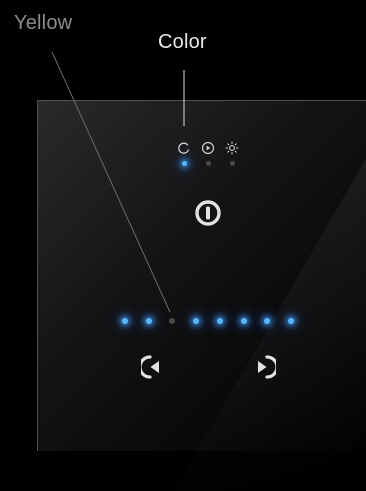 The image size is (366, 491). Describe the element at coordinates (184, 148) in the screenshot. I see `cycle-icon` at that location.